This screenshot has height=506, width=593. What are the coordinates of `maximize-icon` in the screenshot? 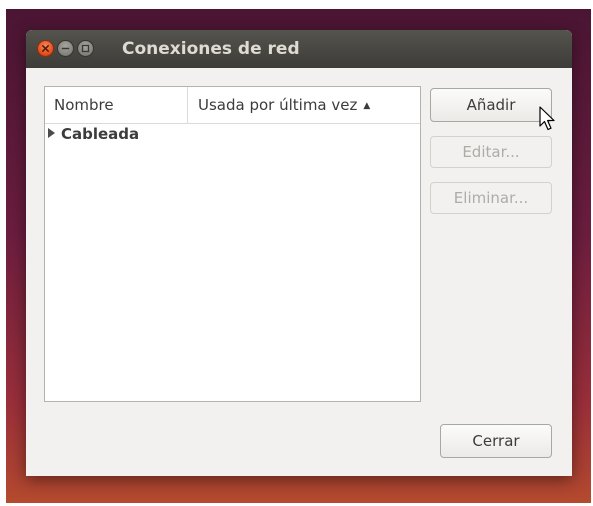 It's located at (85, 48).